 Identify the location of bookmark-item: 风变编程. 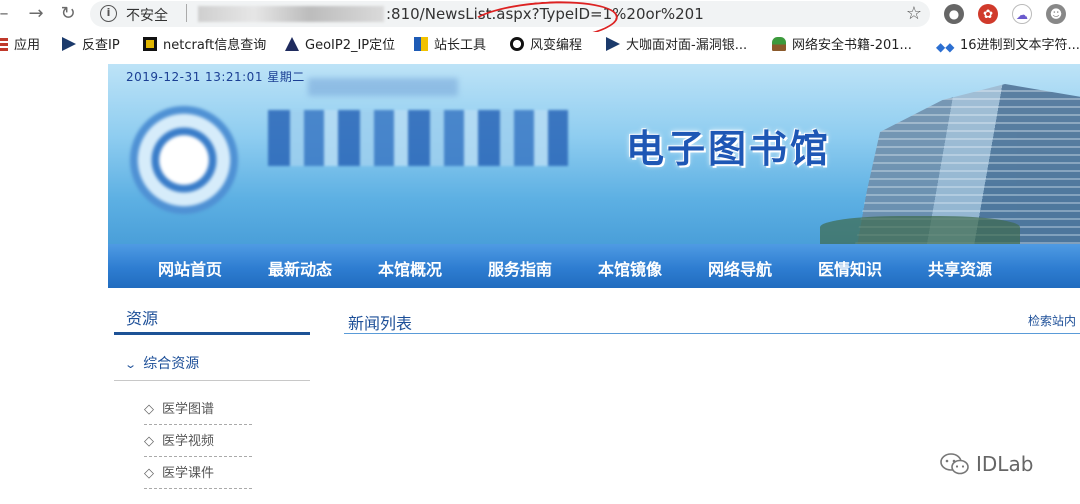
(546, 46).